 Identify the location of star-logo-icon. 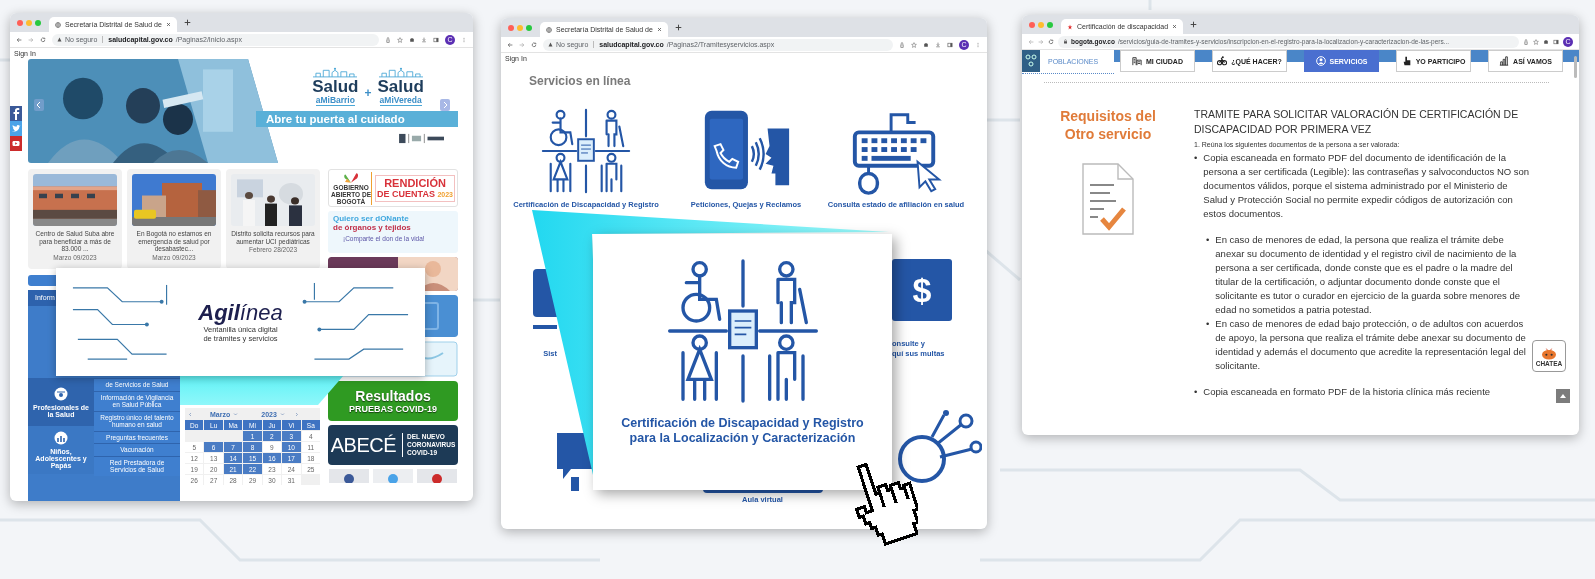
(1070, 26).